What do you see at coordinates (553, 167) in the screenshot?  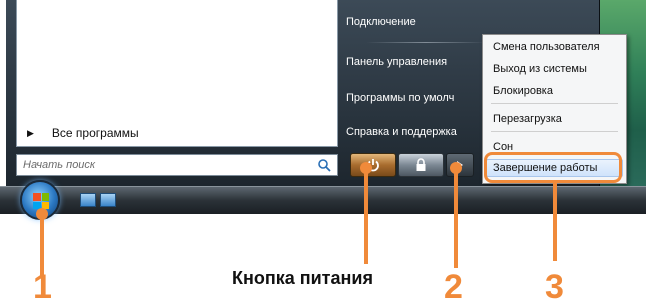 I see `shut-down-highlight-box` at bounding box center [553, 167].